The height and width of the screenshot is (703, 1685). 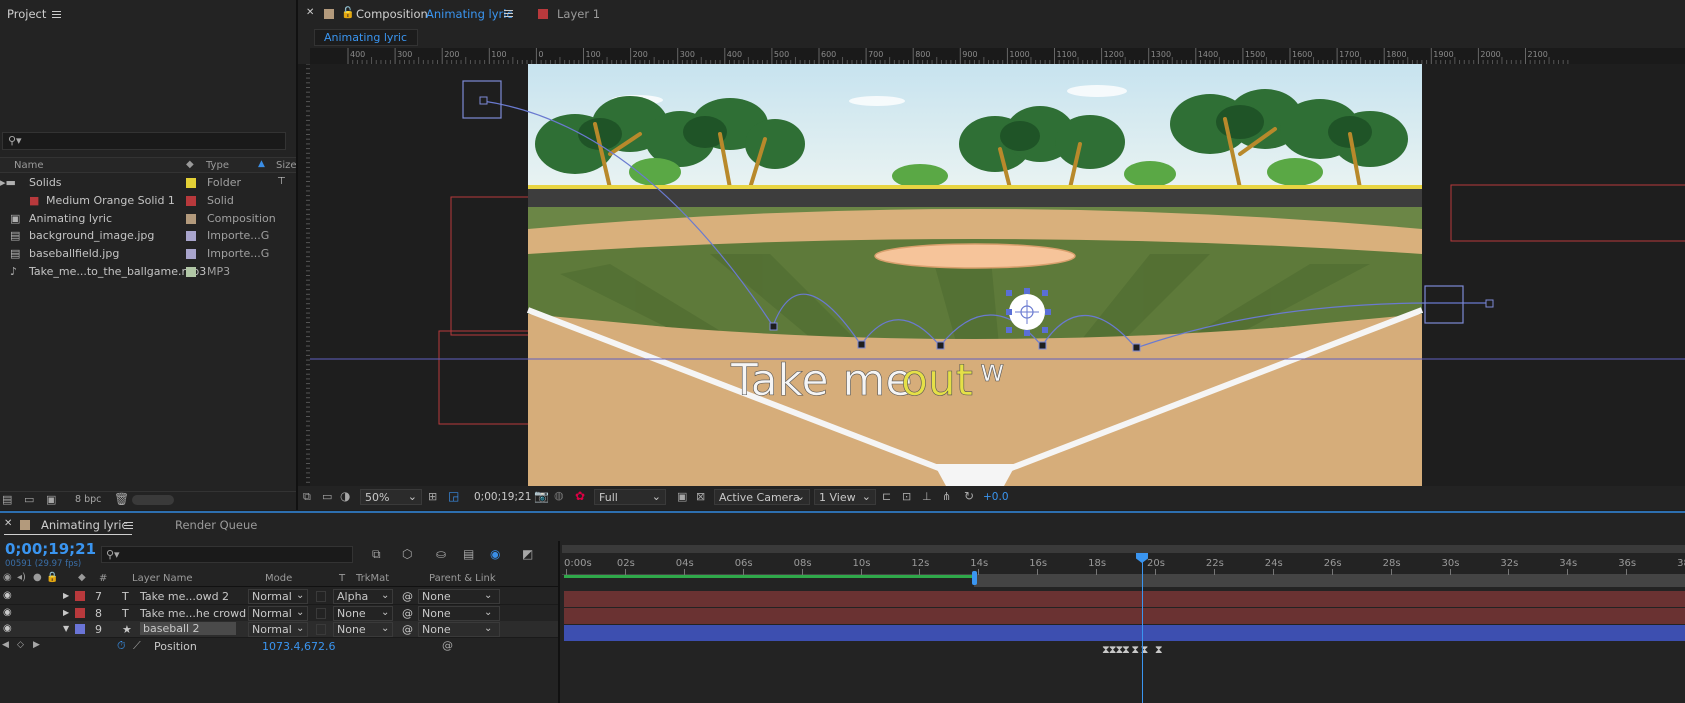 What do you see at coordinates (52, 577) in the screenshot?
I see `lock-switch-icon: 🔒` at bounding box center [52, 577].